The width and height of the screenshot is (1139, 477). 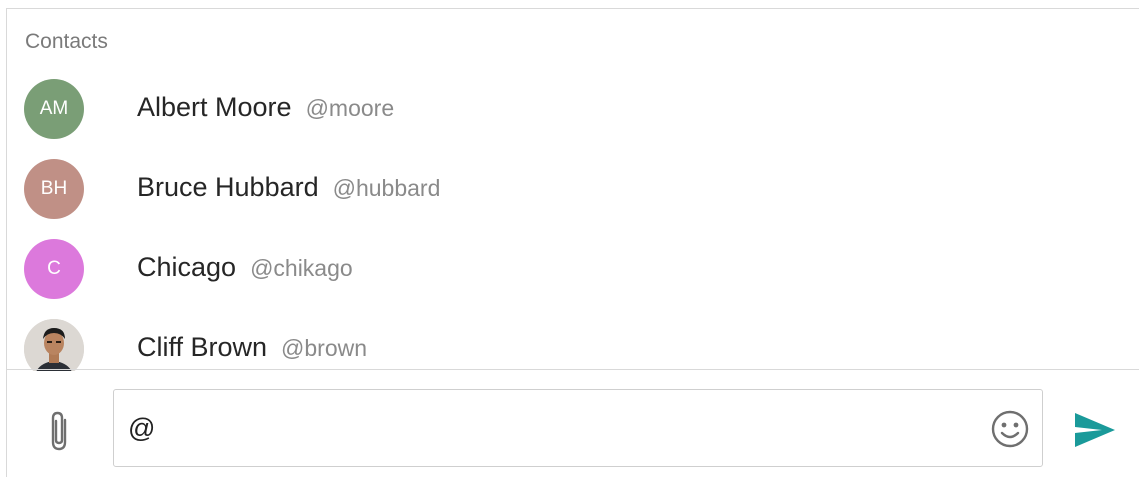 What do you see at coordinates (66, 41) in the screenshot?
I see `contacts-title: Contacts` at bounding box center [66, 41].